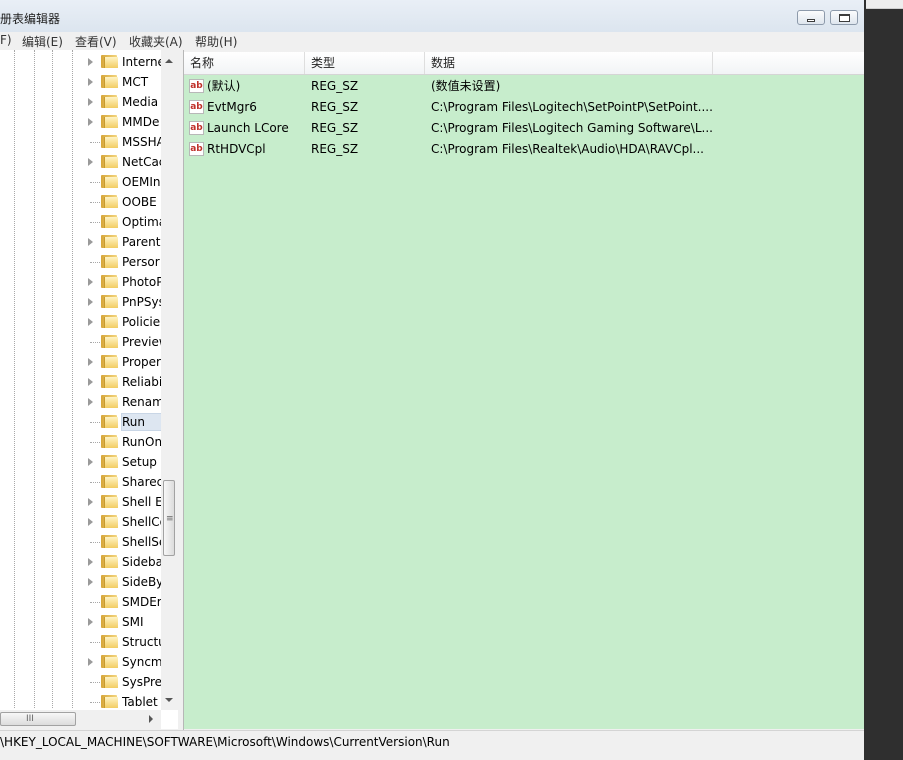 The image size is (903, 760). I want to click on maximize-button, so click(844, 17).